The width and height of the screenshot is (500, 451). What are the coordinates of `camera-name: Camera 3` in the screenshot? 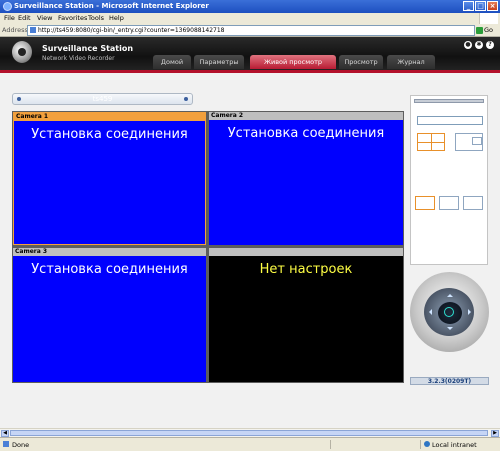 It's located at (109, 252).